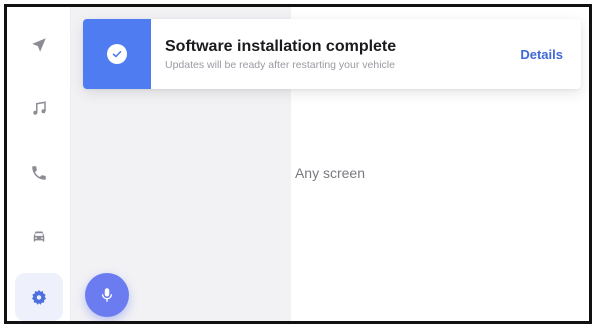  I want to click on notification-icon-box, so click(117, 54).